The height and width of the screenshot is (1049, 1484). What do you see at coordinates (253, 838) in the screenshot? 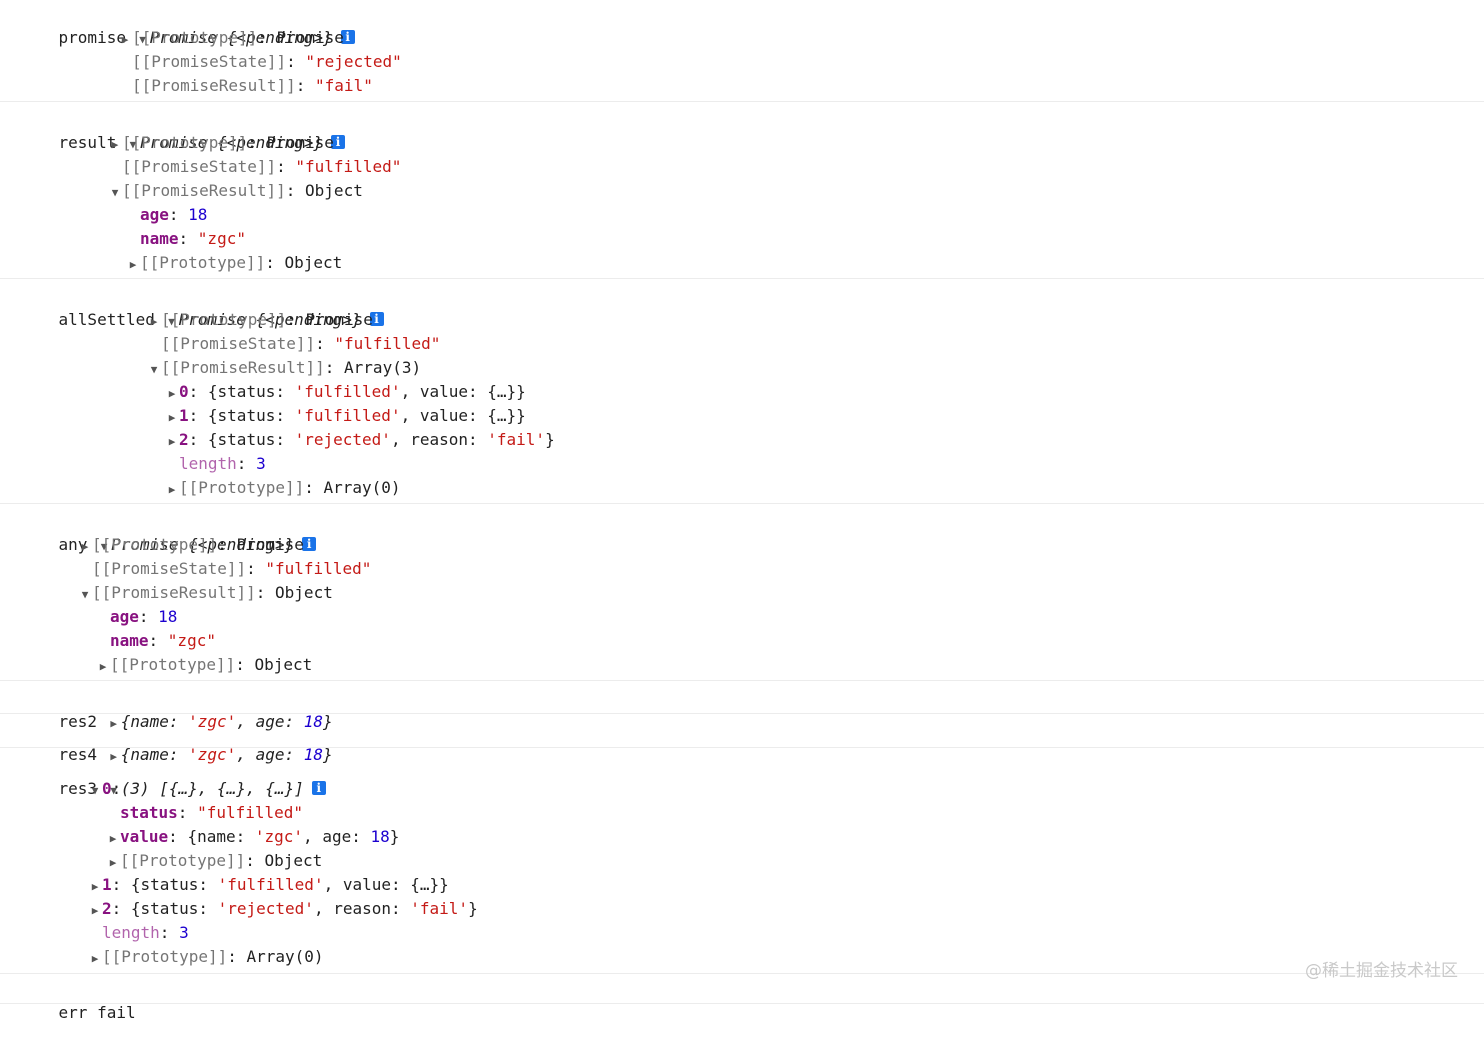
I see `tree-row: ▶ value: {name: 'zgc', age: 18}` at bounding box center [253, 838].